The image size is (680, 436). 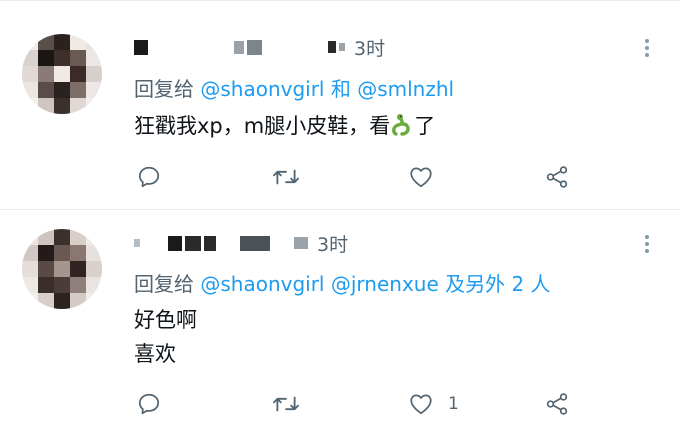 I want to click on tweet-text: 好色啊 喜欢, so click(x=165, y=337).